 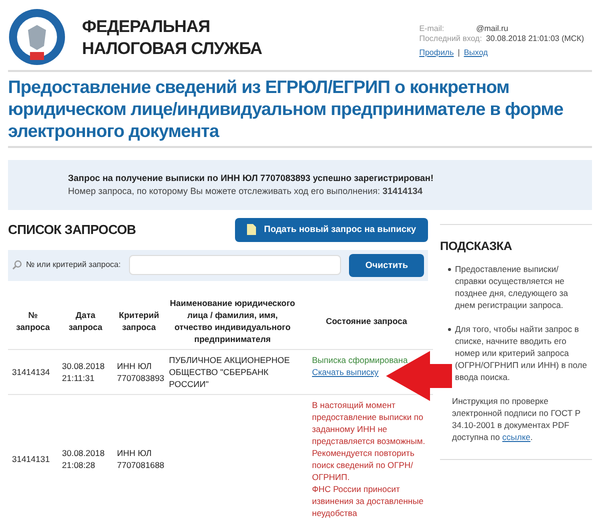 I want to click on last-login-value: 30.08.2018 21:01:03 (МСК), so click(x=535, y=39).